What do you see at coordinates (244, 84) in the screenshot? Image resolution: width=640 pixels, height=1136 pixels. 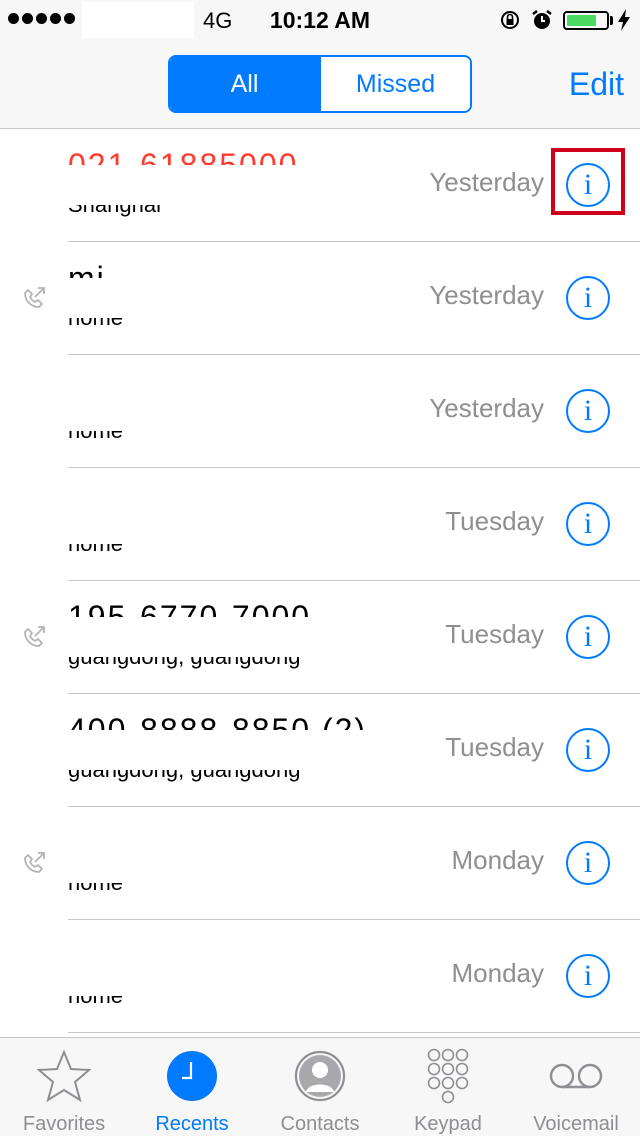 I see `segment-all: All` at bounding box center [244, 84].